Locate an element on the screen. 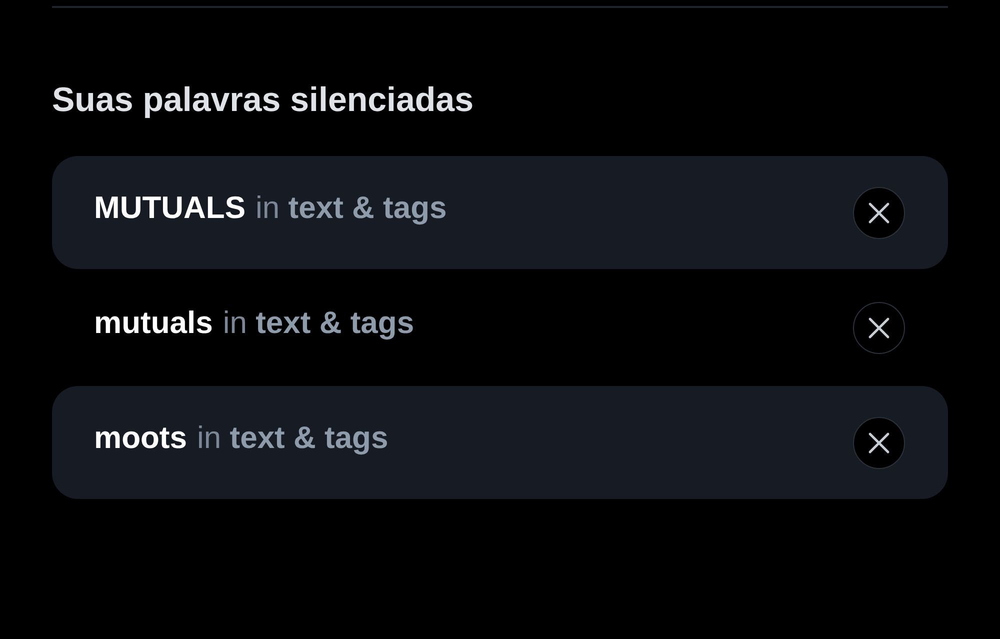  muted-word: moots is located at coordinates (140, 438).